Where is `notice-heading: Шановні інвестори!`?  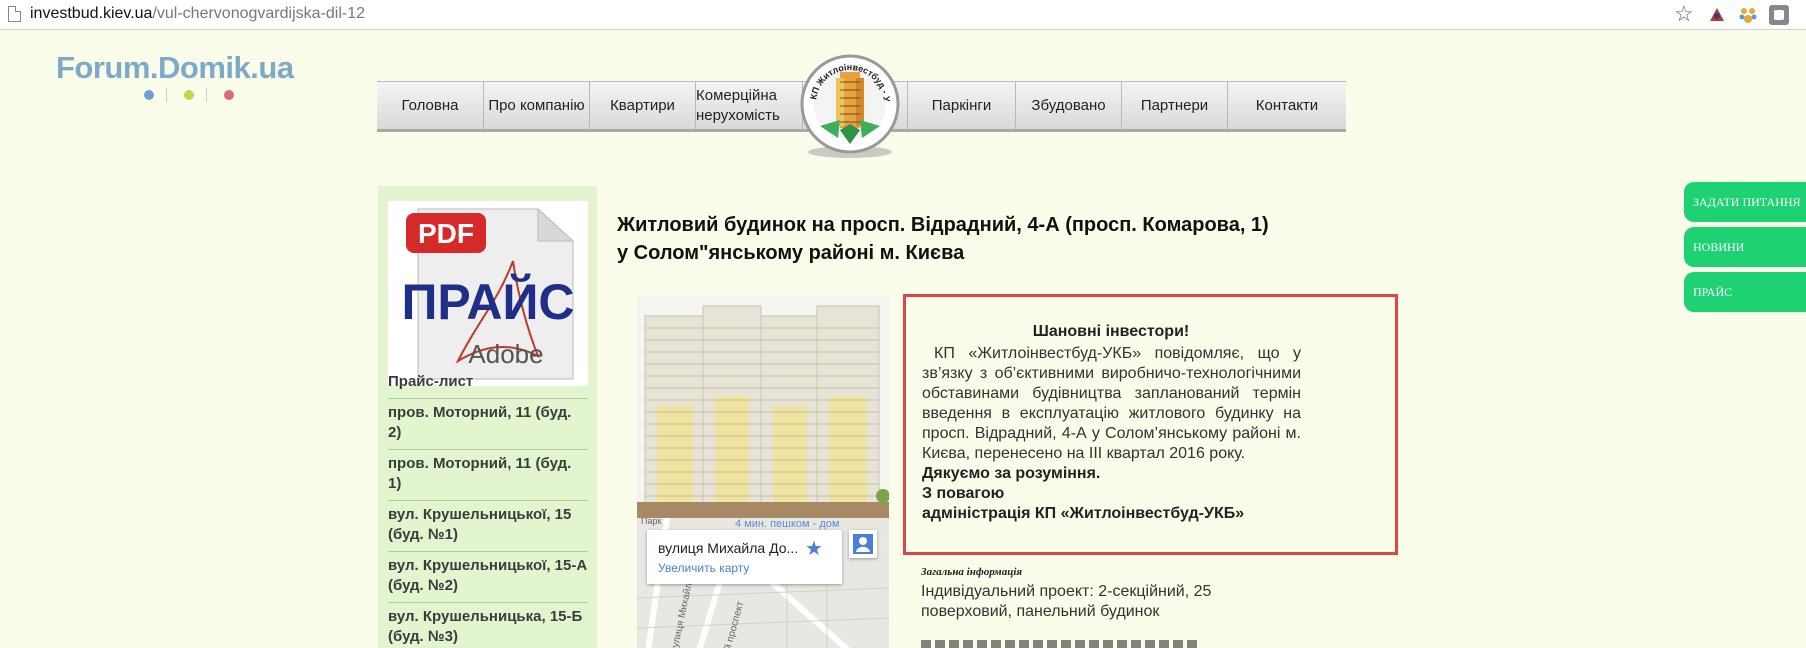 notice-heading: Шановні інвестори! is located at coordinates (1111, 331).